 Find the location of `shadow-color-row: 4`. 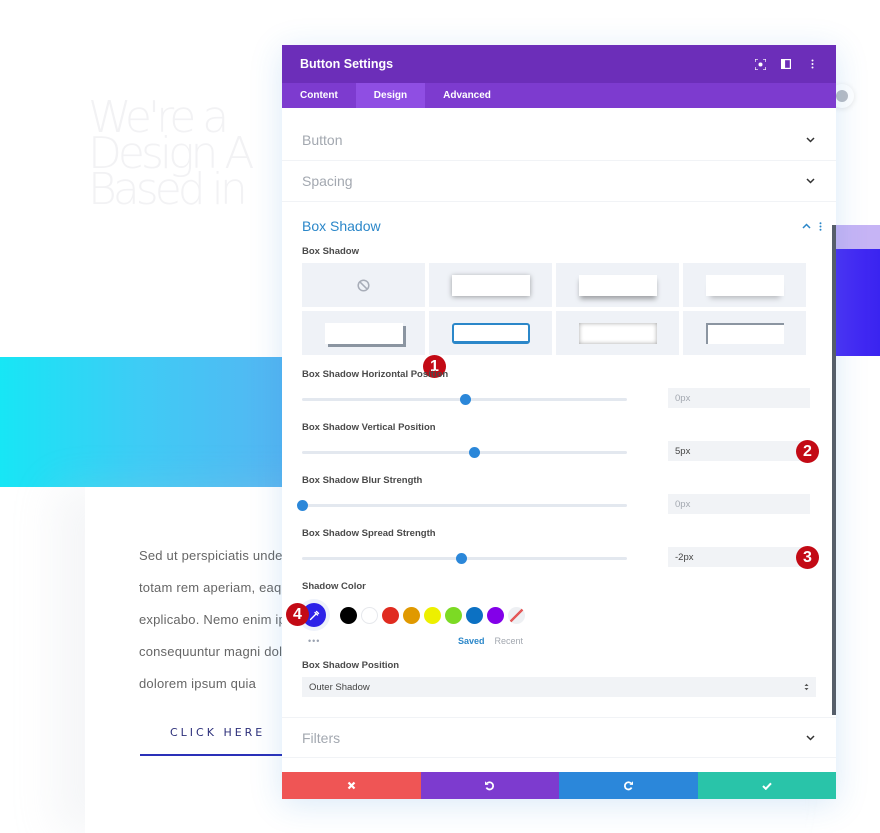

shadow-color-row: 4 is located at coordinates (551, 615).